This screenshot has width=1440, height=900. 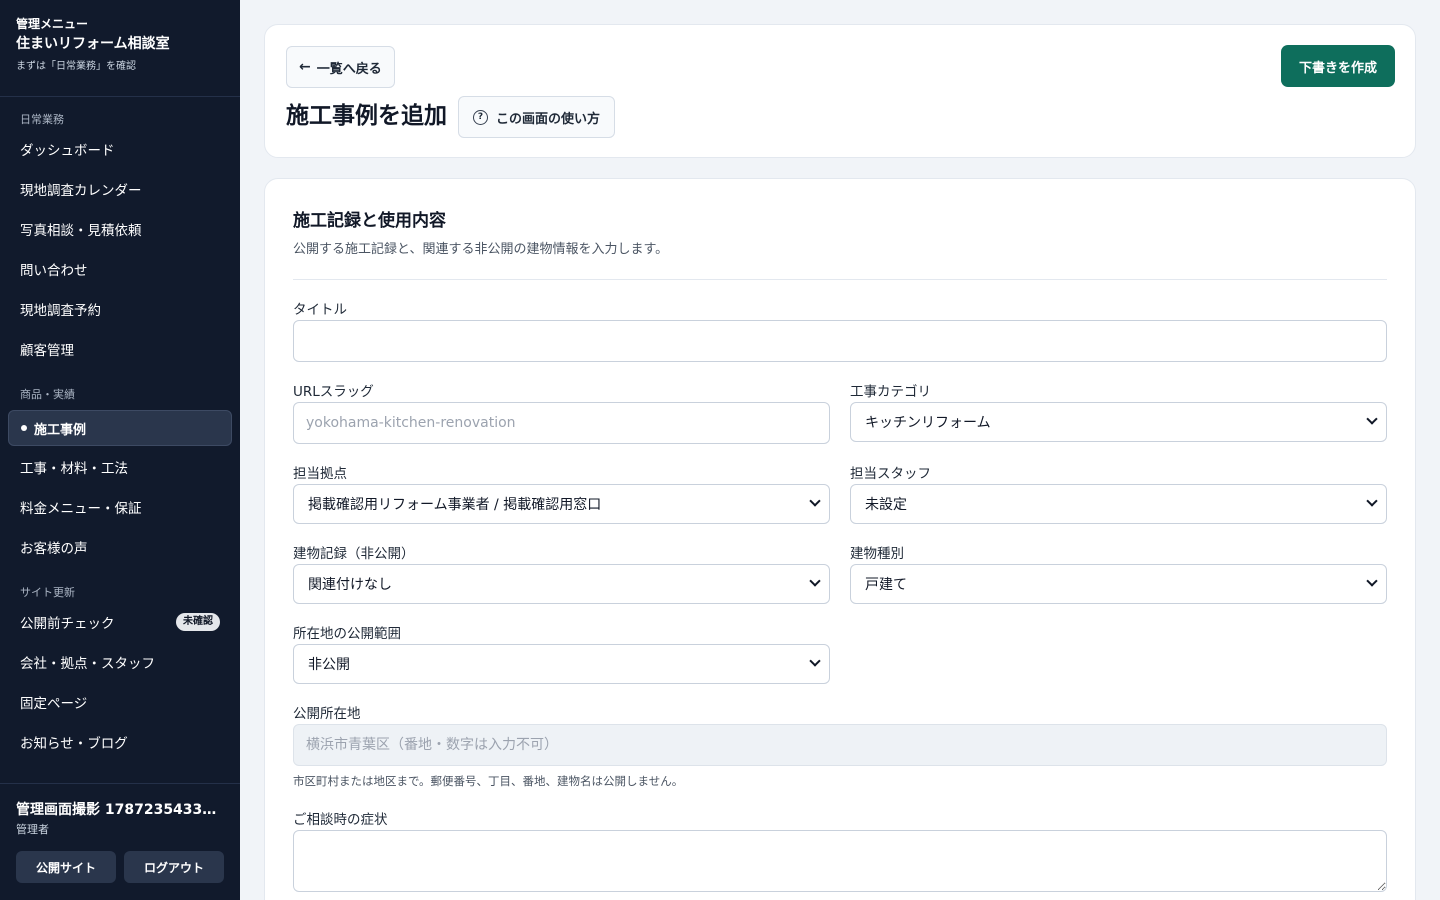 What do you see at coordinates (886, 505) in the screenshot?
I see `staff-value: 未設定` at bounding box center [886, 505].